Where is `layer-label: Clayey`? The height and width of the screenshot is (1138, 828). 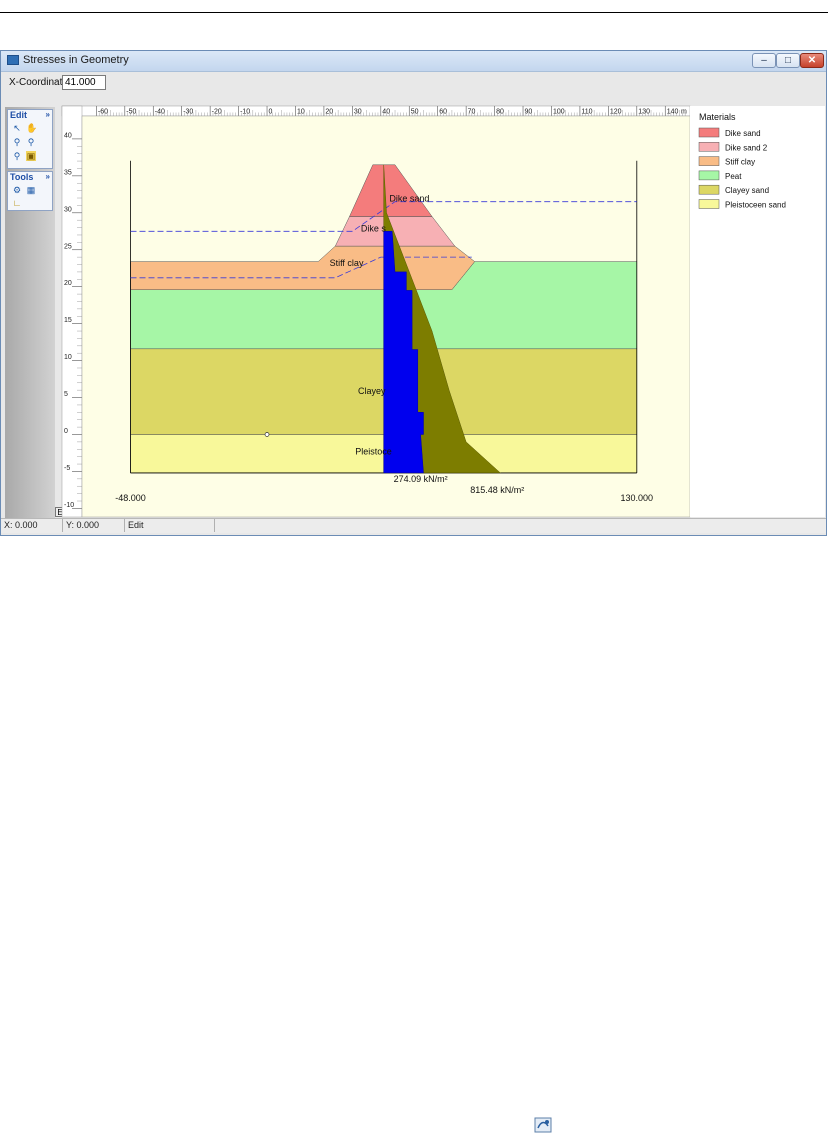
layer-label: Clayey is located at coordinates (372, 391).